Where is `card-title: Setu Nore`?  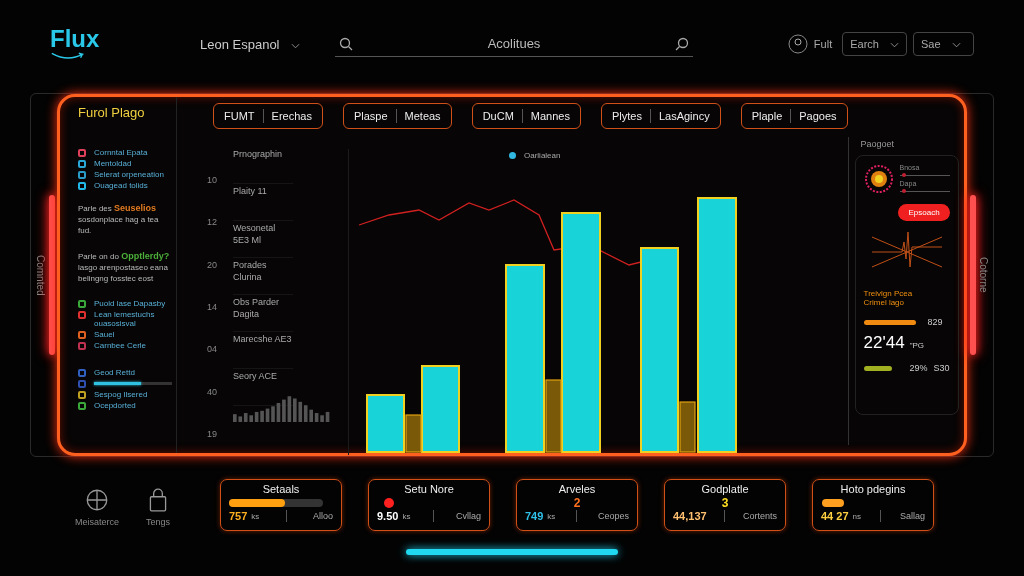 card-title: Setu Nore is located at coordinates (429, 489).